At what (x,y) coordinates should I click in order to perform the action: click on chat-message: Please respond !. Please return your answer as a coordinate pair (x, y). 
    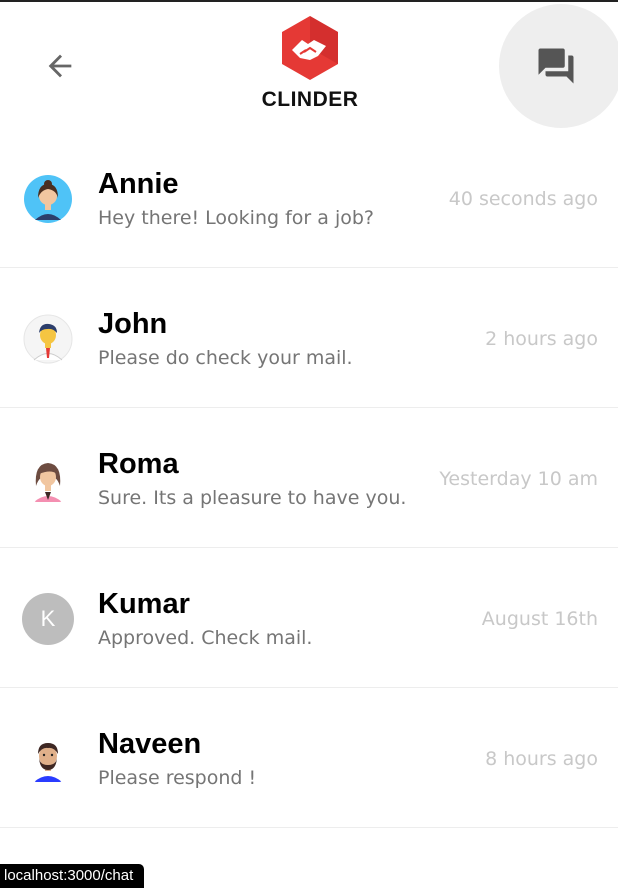
    Looking at the image, I should click on (177, 778).